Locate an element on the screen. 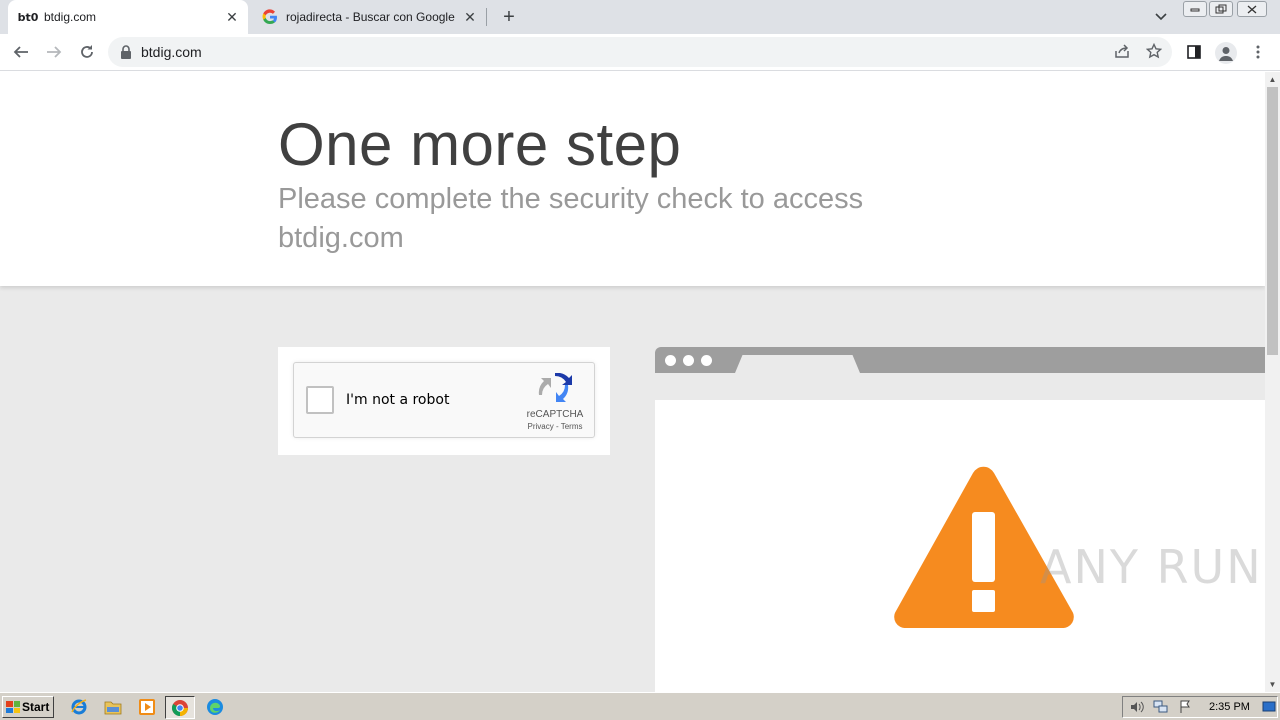 Image resolution: width=1280 pixels, height=720 pixels. btdig-favicon-icon: bt0 is located at coordinates (28, 17).